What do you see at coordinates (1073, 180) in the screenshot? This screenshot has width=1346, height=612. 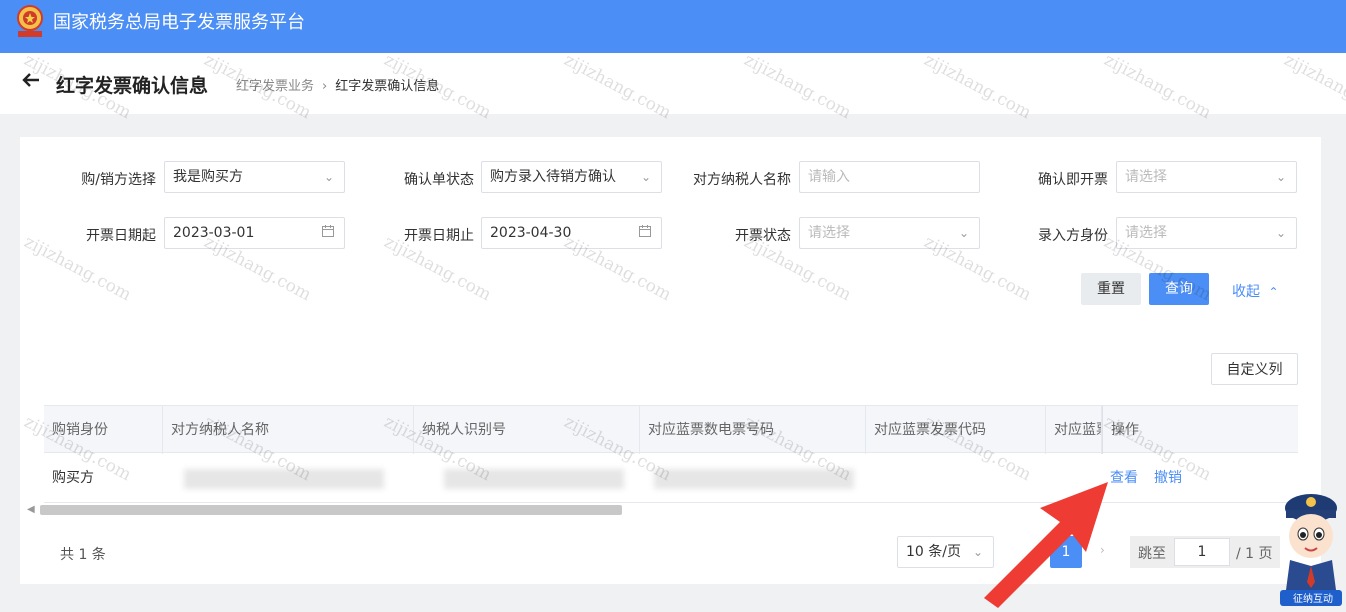 I see `confirm-issue-label: 确认即开票` at bounding box center [1073, 180].